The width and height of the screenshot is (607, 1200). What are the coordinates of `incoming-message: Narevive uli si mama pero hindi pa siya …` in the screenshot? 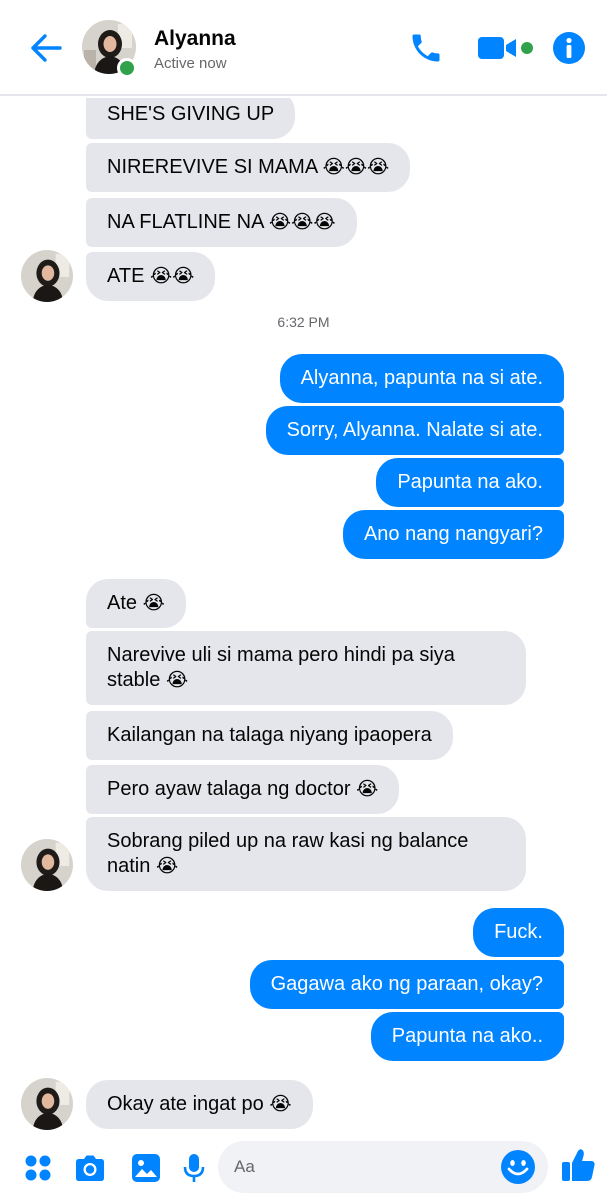 It's located at (306, 668).